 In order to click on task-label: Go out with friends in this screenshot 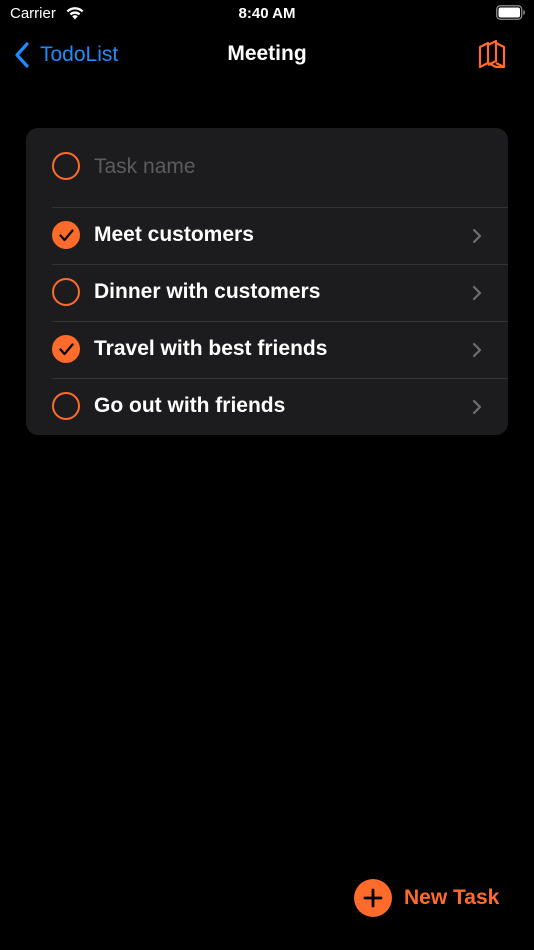, I will do `click(190, 405)`.